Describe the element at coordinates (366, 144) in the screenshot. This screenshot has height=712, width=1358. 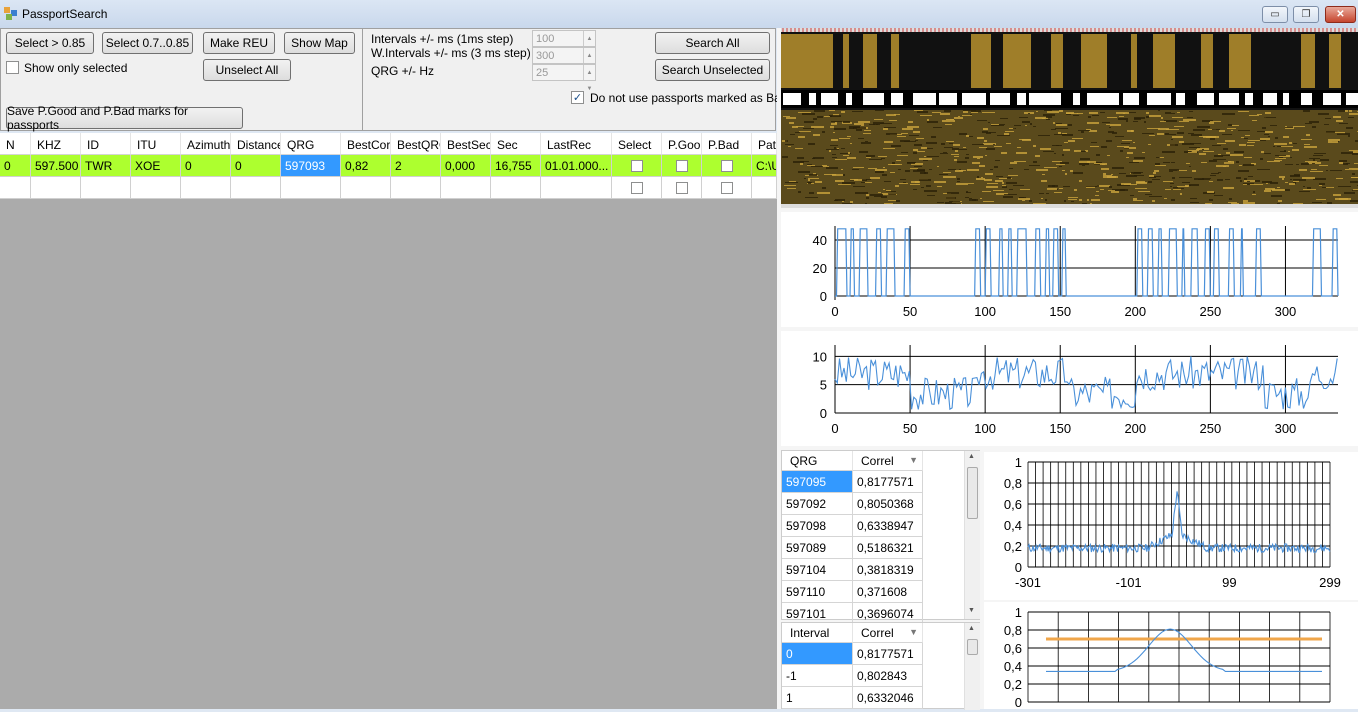
I see `column-header: BestCorr` at that location.